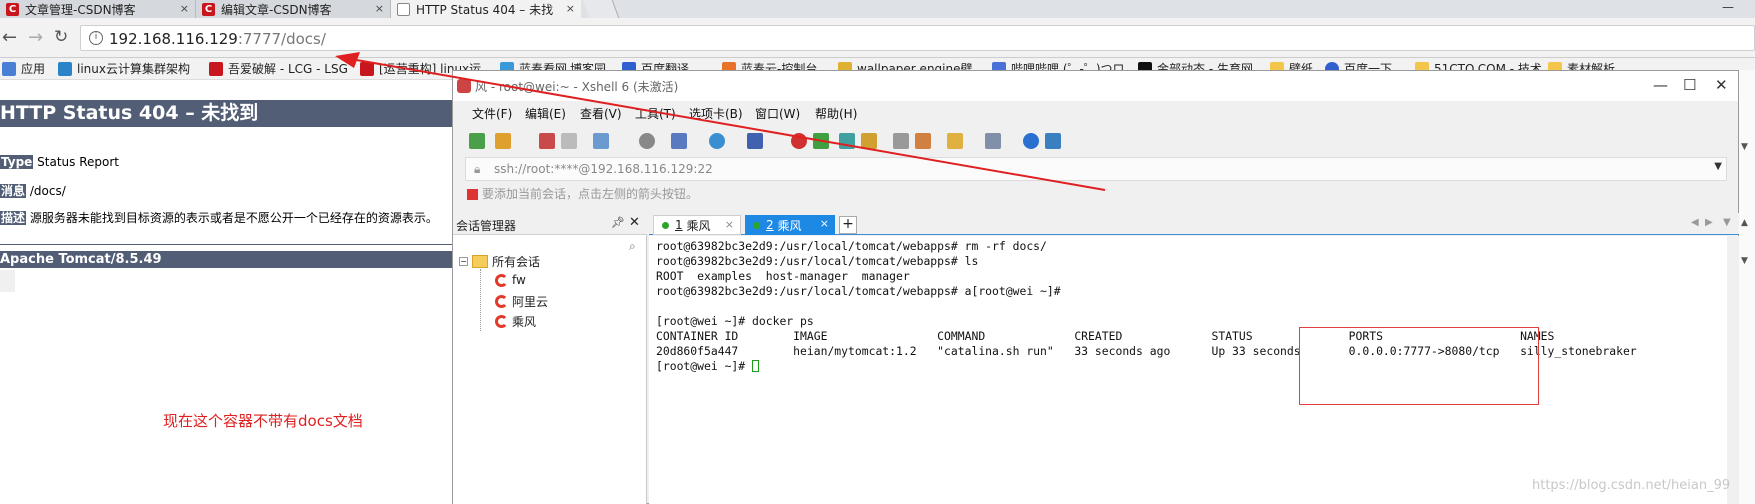  Describe the element at coordinates (582, 193) in the screenshot. I see `session-hint: 要添加当前会话，点击左侧的箭头按钮。` at that location.